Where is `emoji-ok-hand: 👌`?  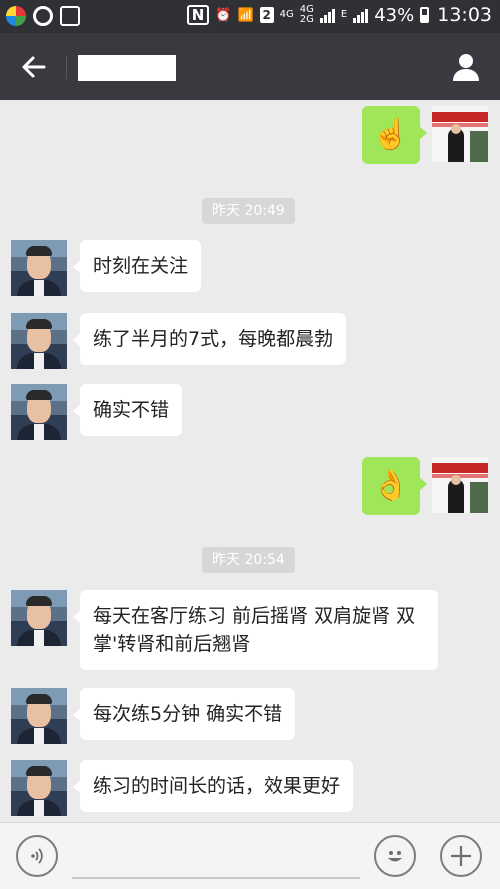
emoji-ok-hand: 👌 is located at coordinates (391, 485).